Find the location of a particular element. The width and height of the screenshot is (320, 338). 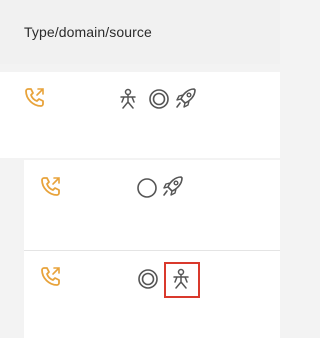

column-header-type-domain-source: Type/domain/source is located at coordinates (88, 32).